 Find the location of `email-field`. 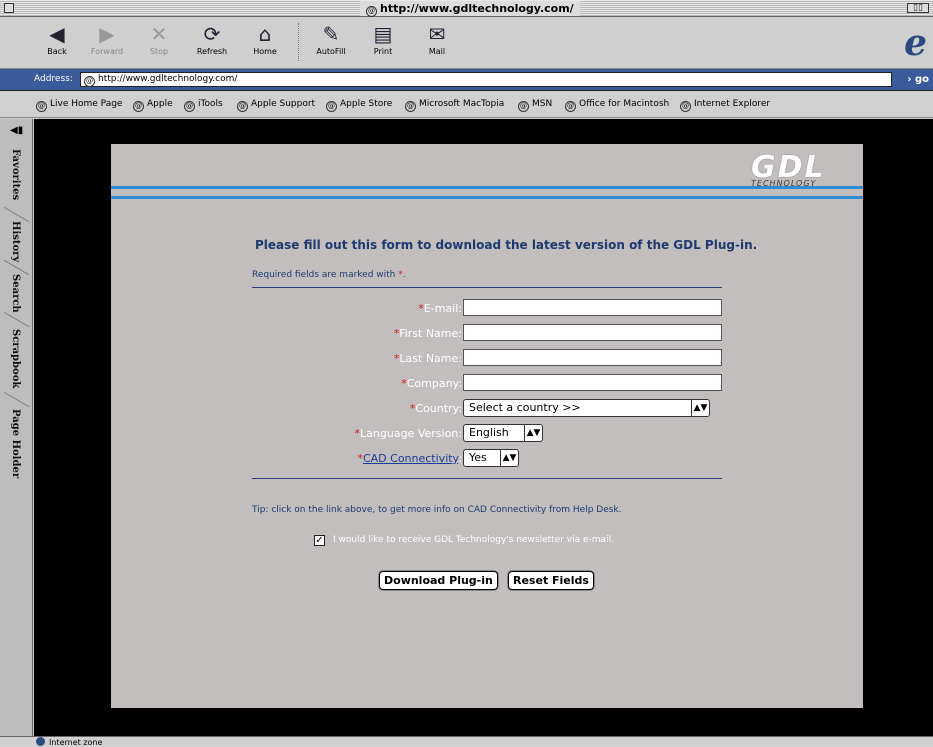

email-field is located at coordinates (592, 307).